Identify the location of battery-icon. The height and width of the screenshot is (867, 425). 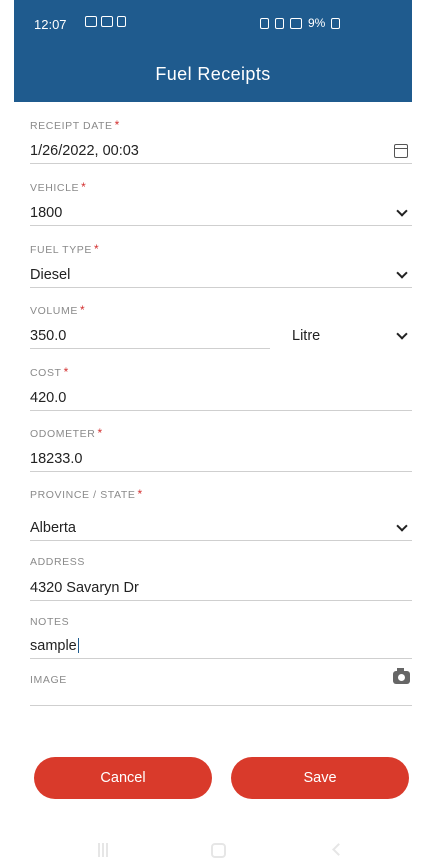
(336, 23).